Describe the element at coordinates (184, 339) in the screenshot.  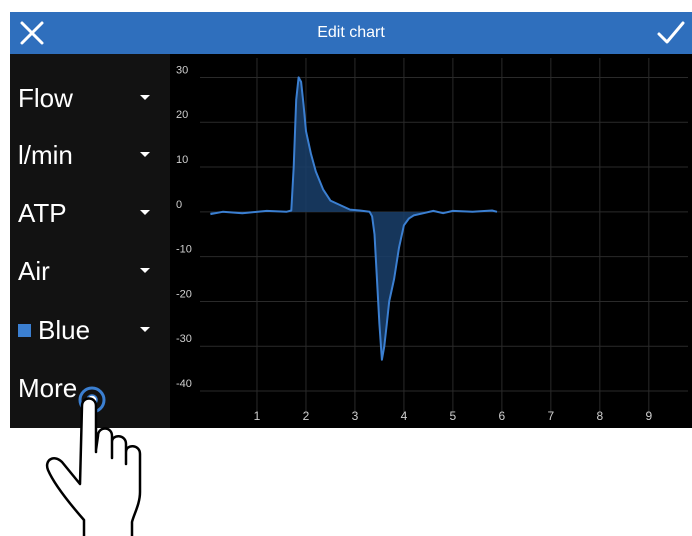
I see `y-tick-label: -30` at that location.